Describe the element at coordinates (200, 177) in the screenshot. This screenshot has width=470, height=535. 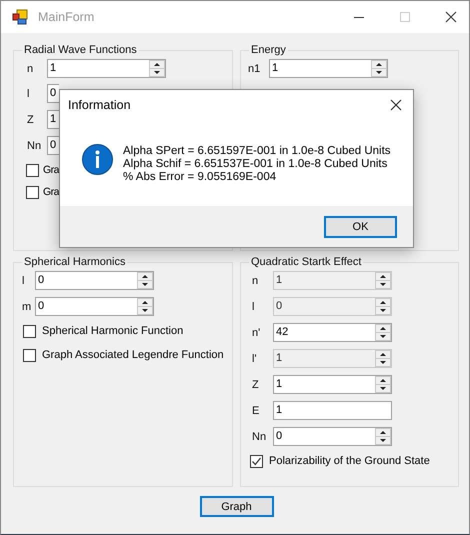
I see `message-text: % Abs Error = 9.055169E-004` at that location.